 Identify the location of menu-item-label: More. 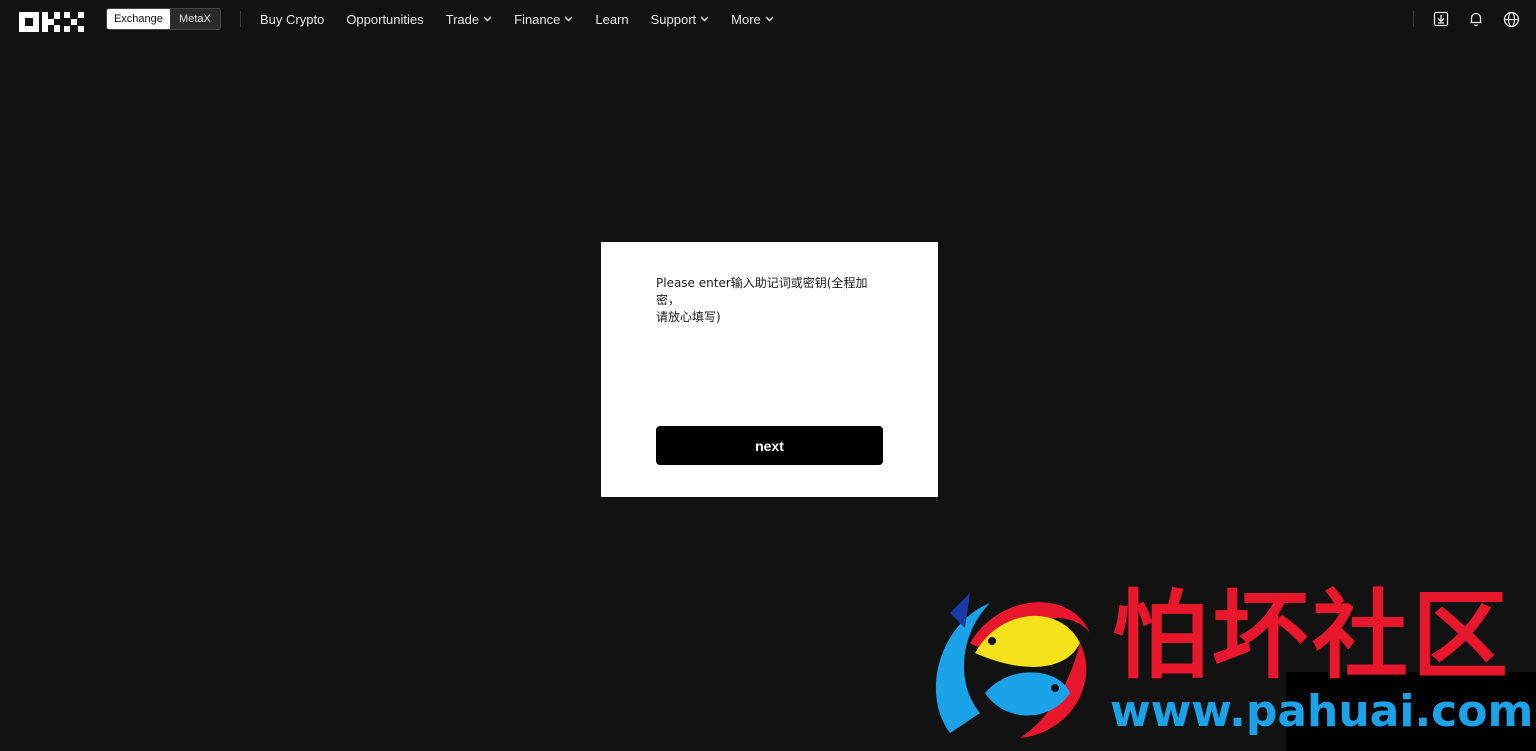
(746, 19).